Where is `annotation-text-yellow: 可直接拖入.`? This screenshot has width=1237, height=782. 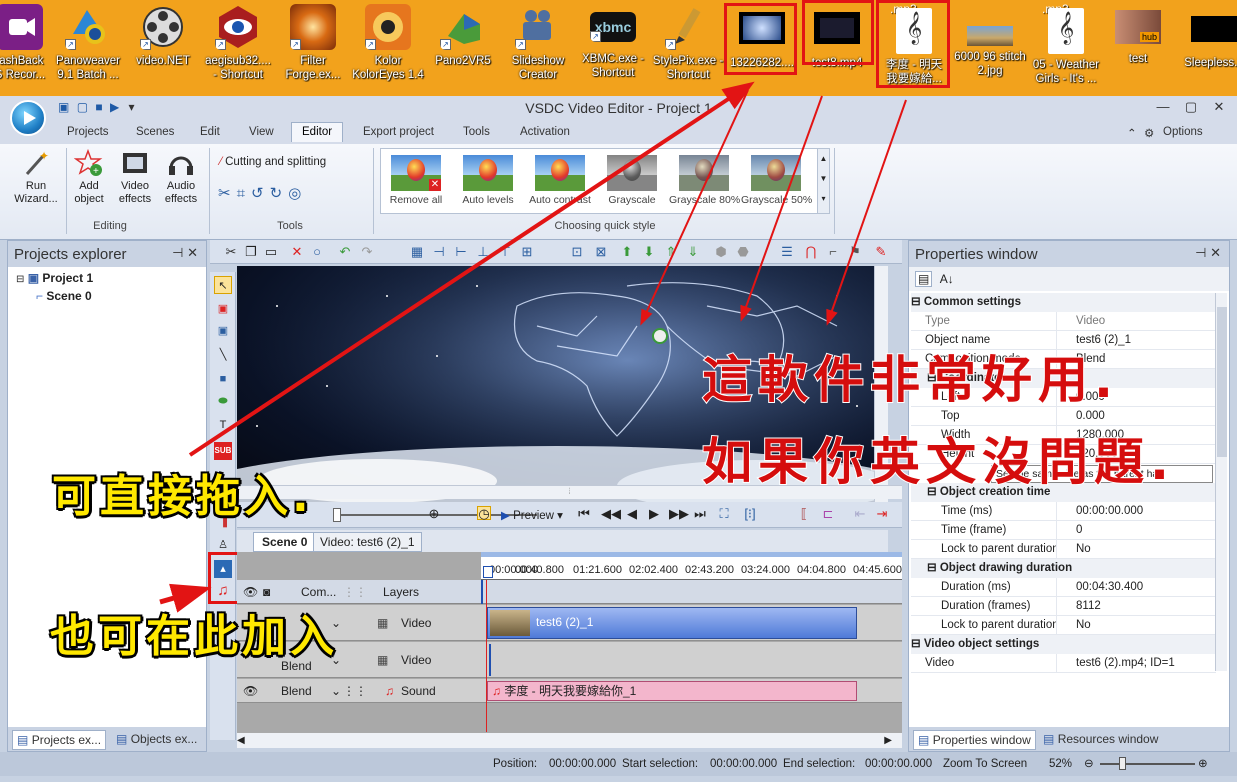 annotation-text-yellow: 可直接拖入. is located at coordinates (182, 496).